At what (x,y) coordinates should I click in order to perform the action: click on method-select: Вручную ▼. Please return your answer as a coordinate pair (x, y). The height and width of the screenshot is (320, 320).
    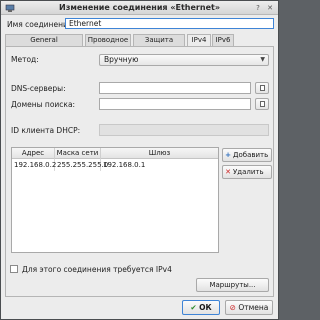
    Looking at the image, I should click on (184, 60).